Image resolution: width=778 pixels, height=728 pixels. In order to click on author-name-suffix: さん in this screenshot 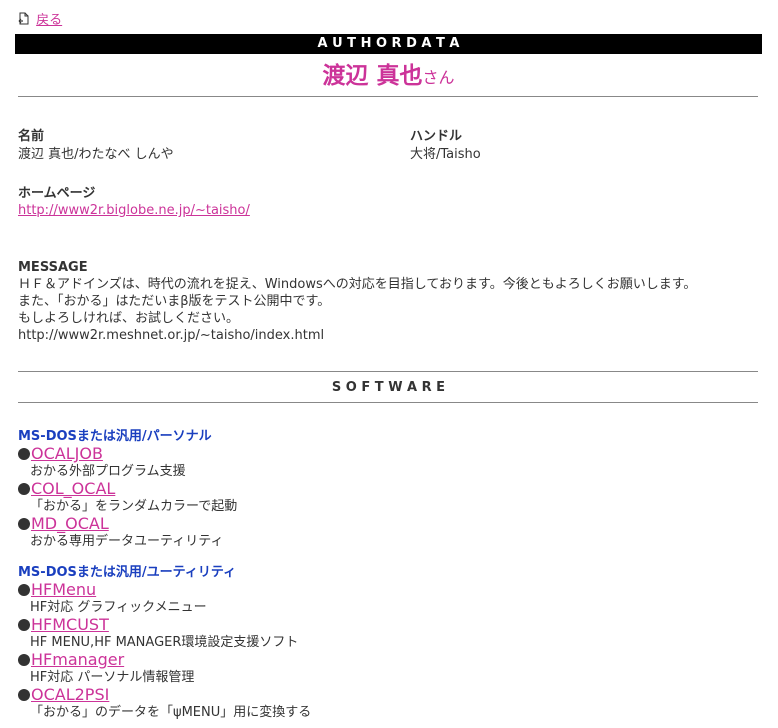, I will do `click(438, 77)`.